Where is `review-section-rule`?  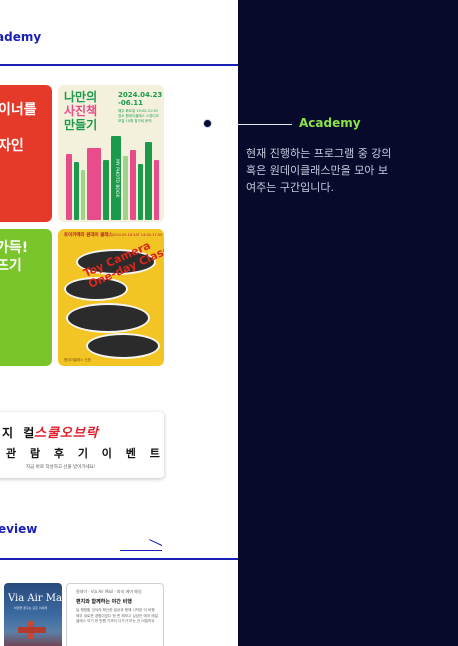
review-section-rule is located at coordinates (119, 559).